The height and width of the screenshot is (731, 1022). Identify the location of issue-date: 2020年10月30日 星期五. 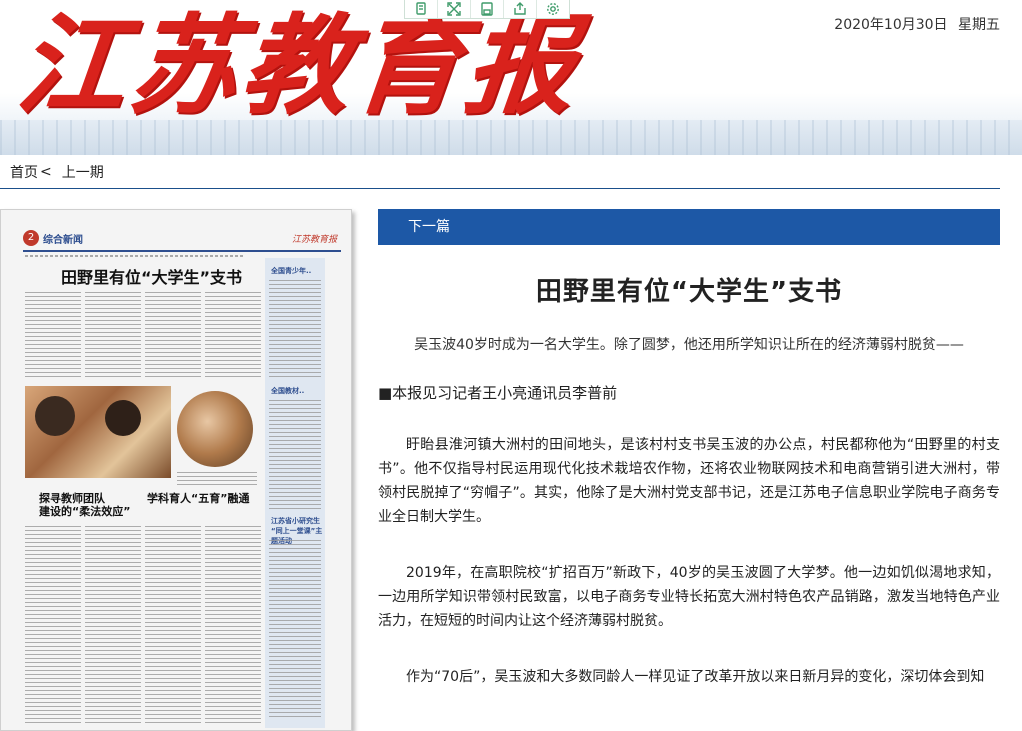
(914, 24).